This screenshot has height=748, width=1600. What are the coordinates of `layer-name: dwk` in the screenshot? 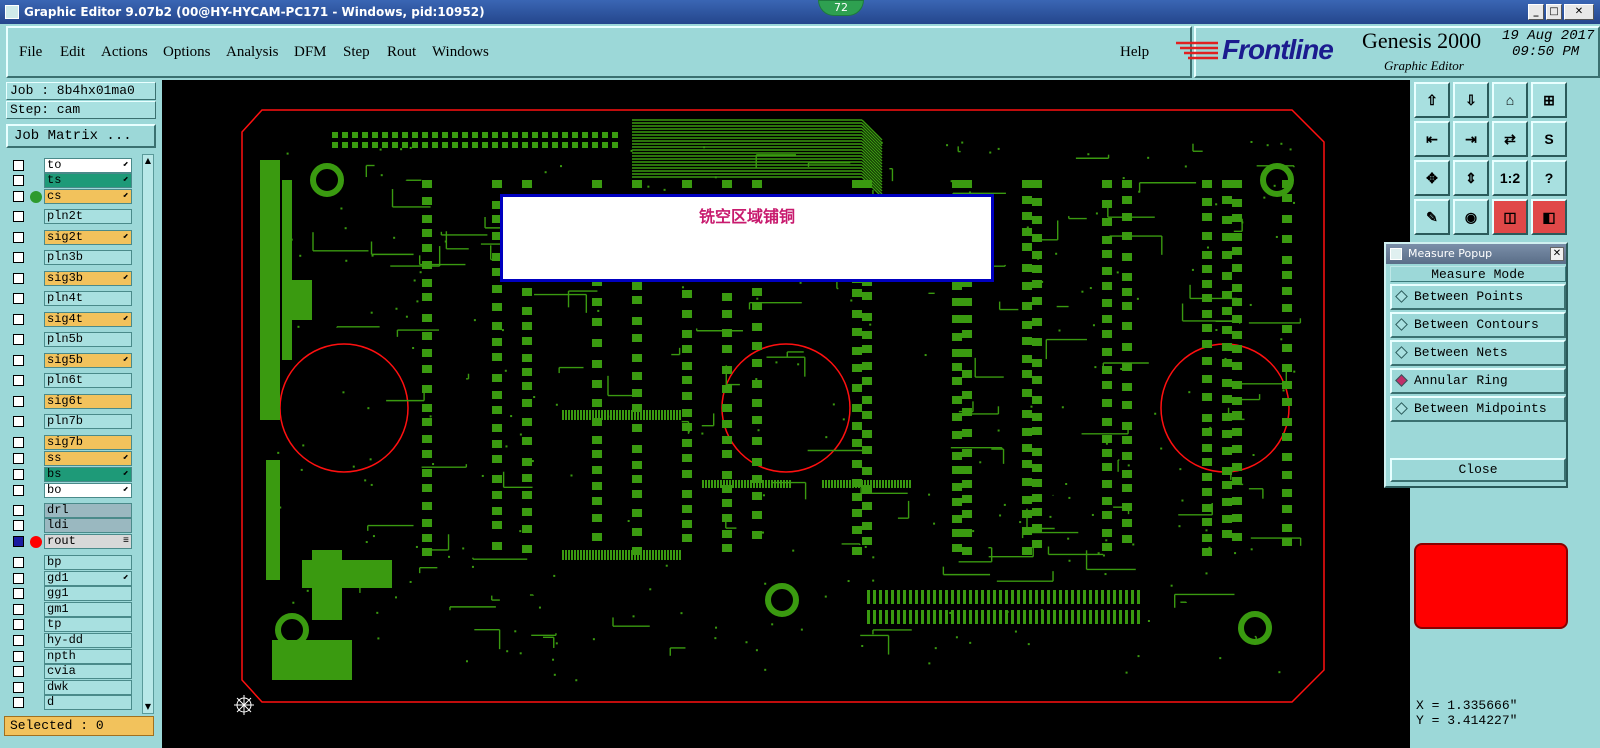 It's located at (88, 687).